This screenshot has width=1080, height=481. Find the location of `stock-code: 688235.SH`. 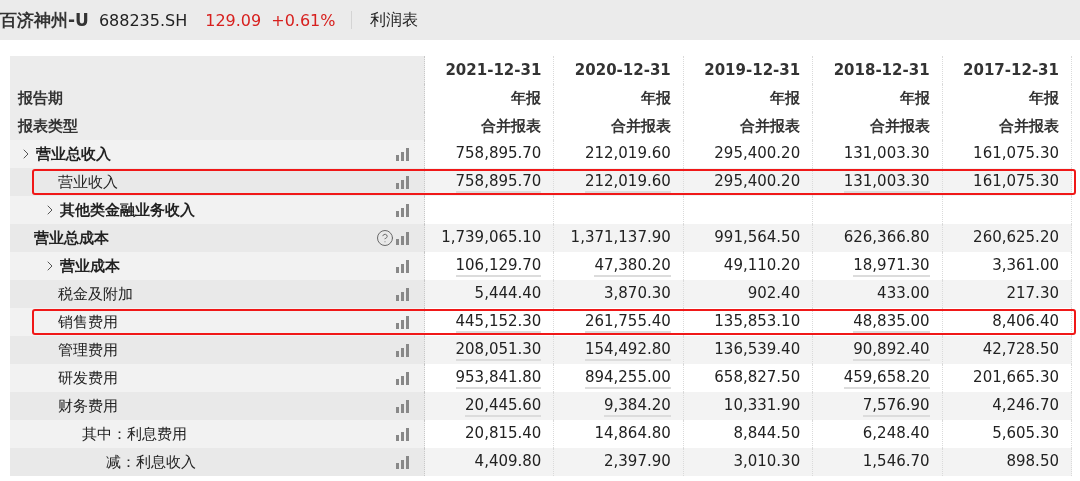

stock-code: 688235.SH is located at coordinates (143, 20).